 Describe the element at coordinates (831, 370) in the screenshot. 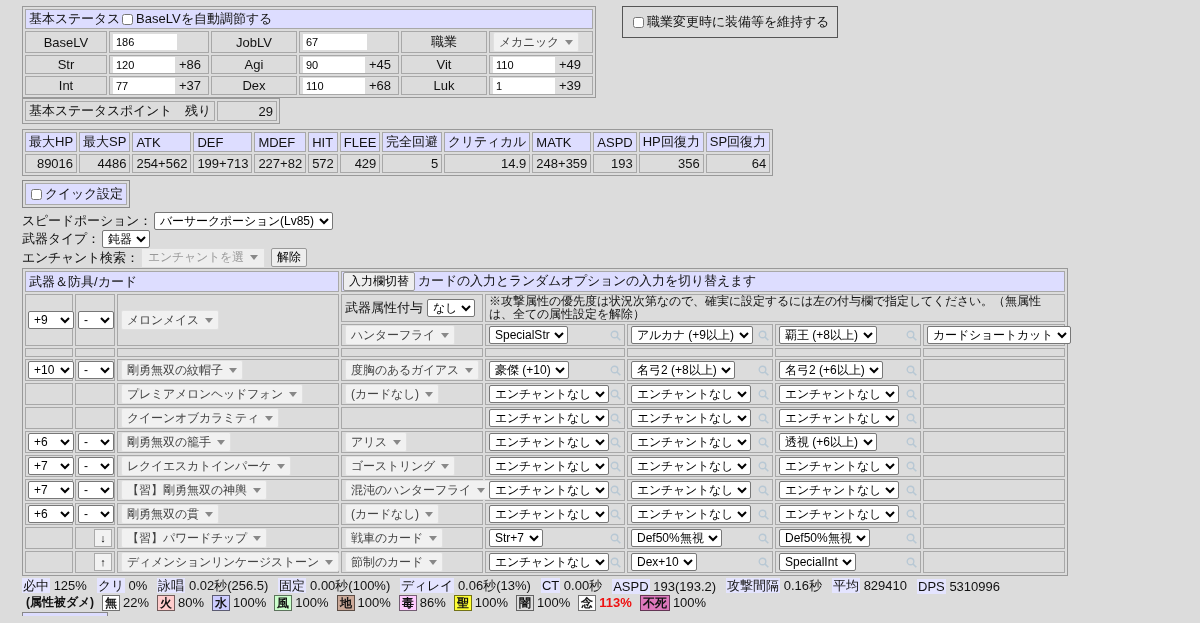

I see `enchant-select: 名弓2 (+6以上)` at that location.